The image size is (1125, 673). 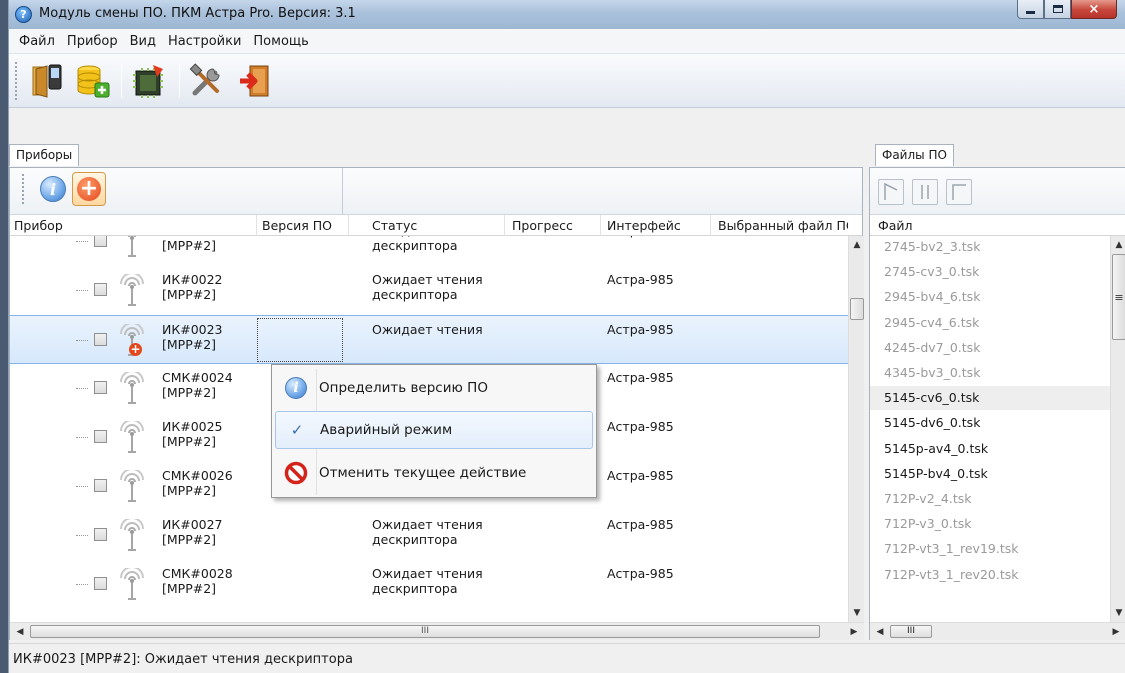 I want to click on open-device-button, so click(x=47, y=81).